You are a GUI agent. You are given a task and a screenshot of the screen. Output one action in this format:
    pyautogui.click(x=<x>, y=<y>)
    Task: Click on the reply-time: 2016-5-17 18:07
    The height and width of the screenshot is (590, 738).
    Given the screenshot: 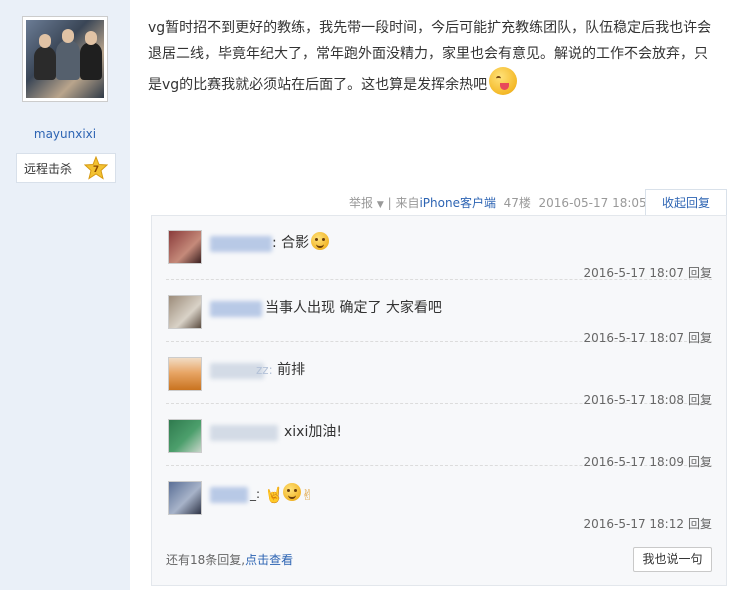 What is the action you would take?
    pyautogui.click(x=633, y=273)
    